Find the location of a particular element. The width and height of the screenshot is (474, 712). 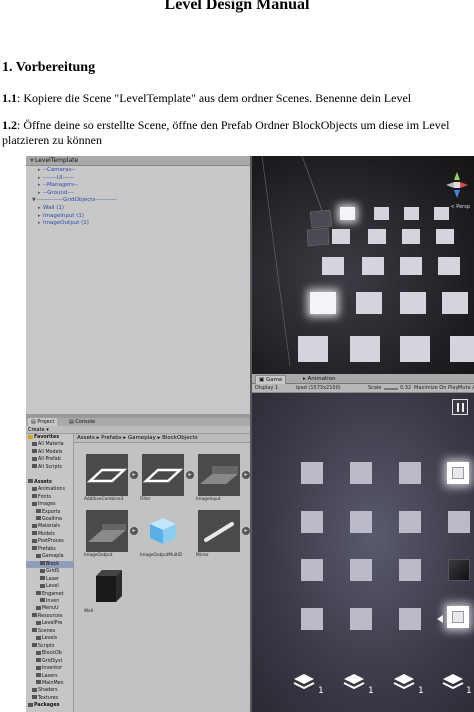

folder-tree-item: Laser is located at coordinates (49, 579).